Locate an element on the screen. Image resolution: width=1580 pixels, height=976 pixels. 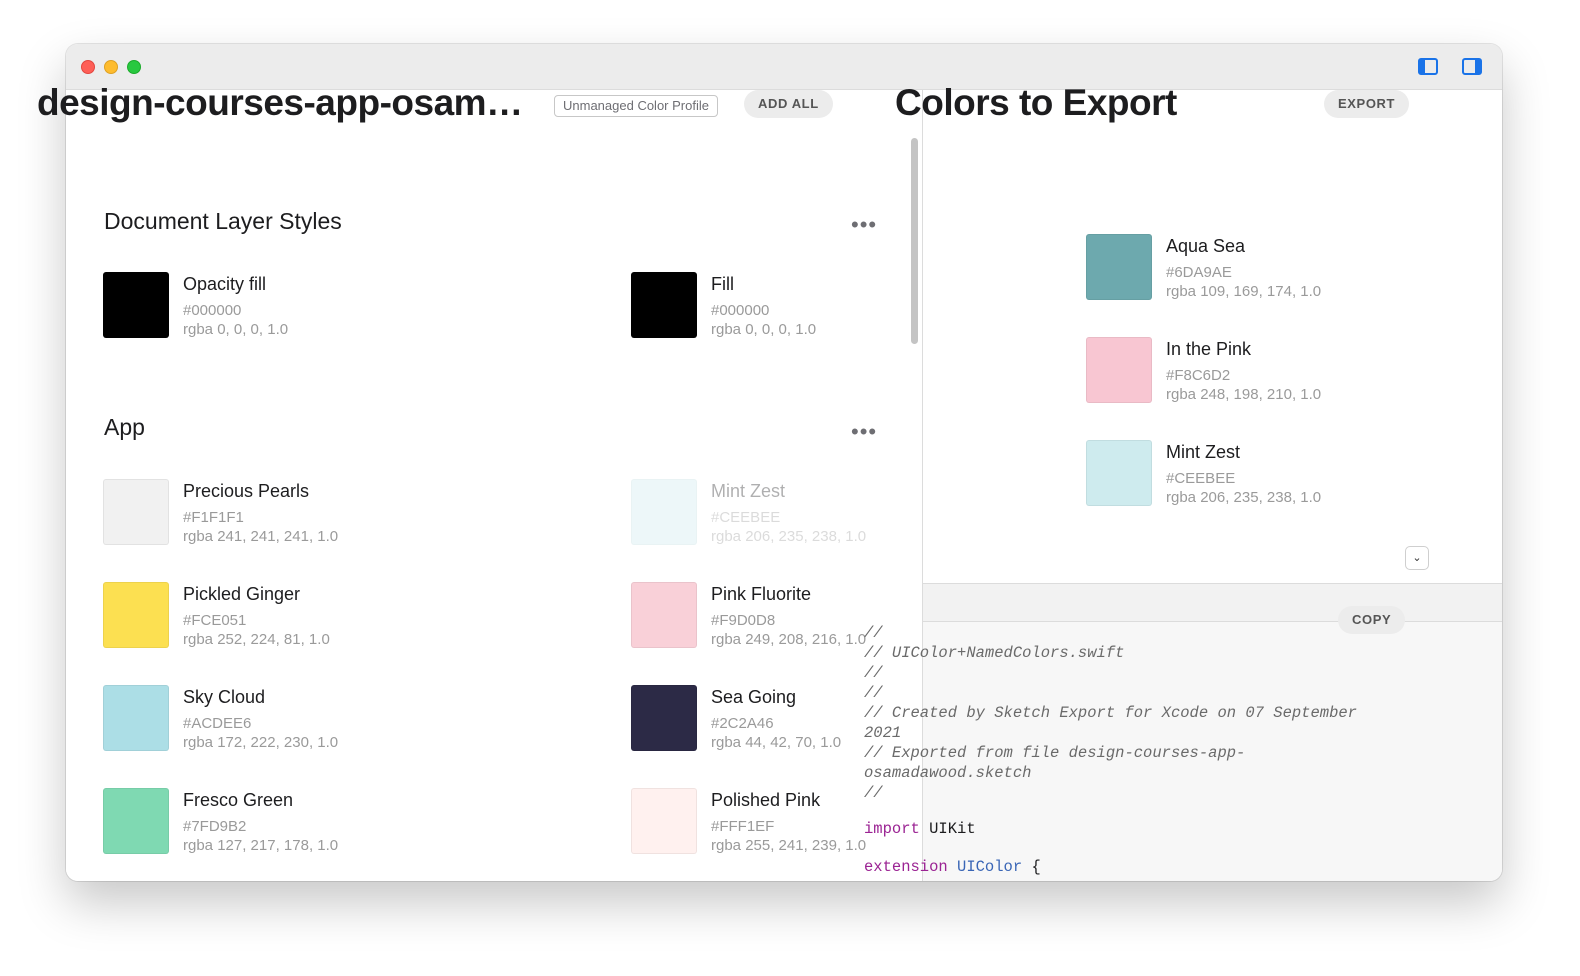
add-all-button: ADD ALL is located at coordinates (788, 104).